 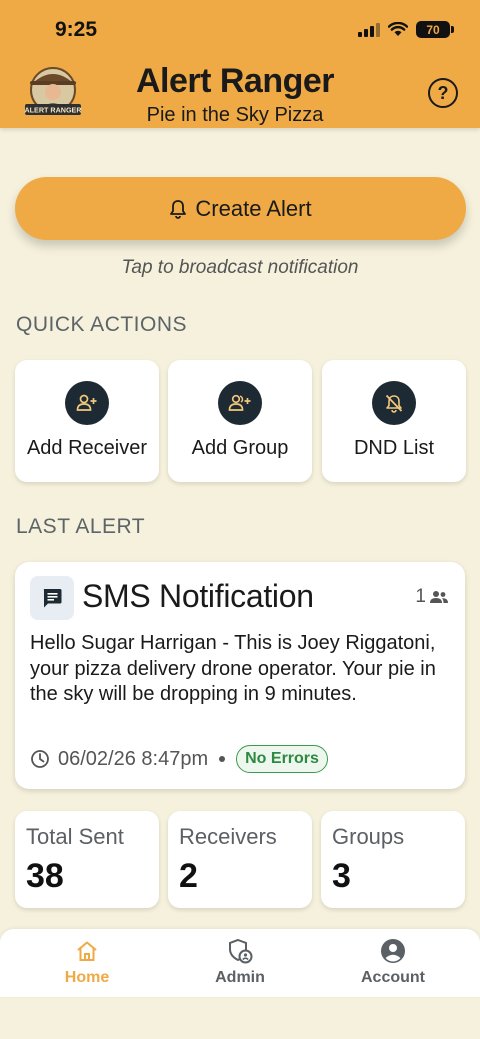 What do you see at coordinates (253, 208) in the screenshot?
I see `create-alert-label: Create Alert` at bounding box center [253, 208].